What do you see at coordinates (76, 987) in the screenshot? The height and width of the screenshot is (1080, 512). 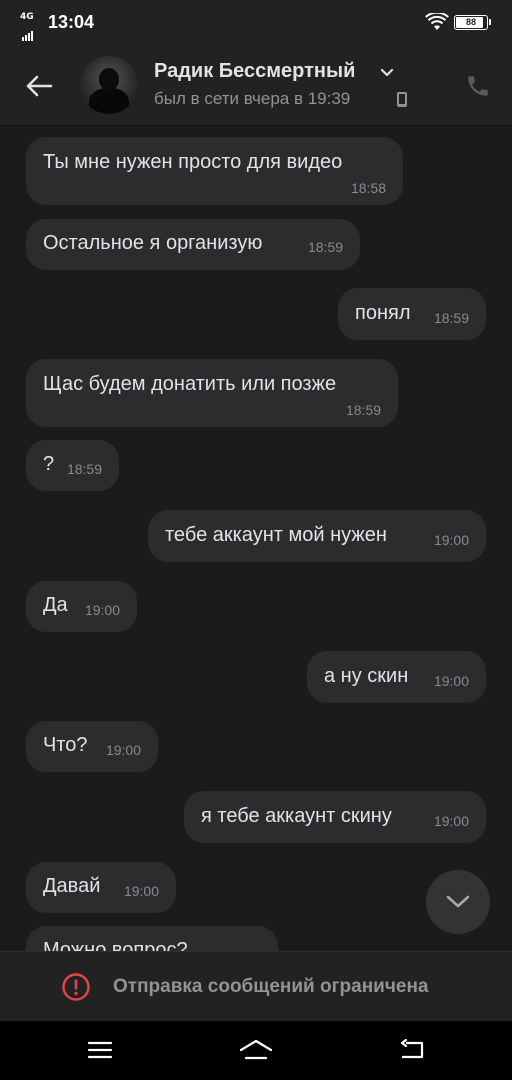 I see `warning-circle-icon` at bounding box center [76, 987].